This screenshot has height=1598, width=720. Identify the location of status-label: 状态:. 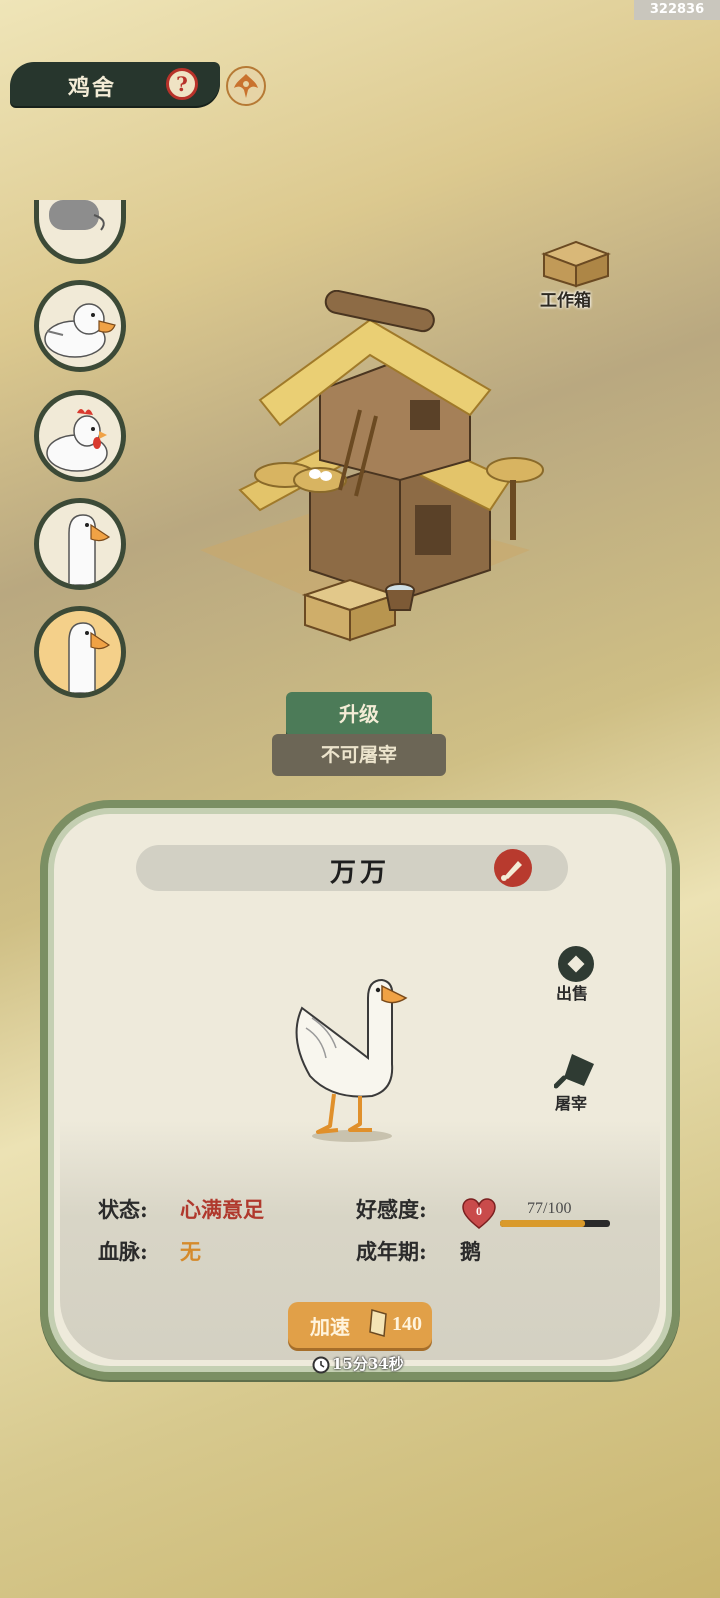
(123, 1209).